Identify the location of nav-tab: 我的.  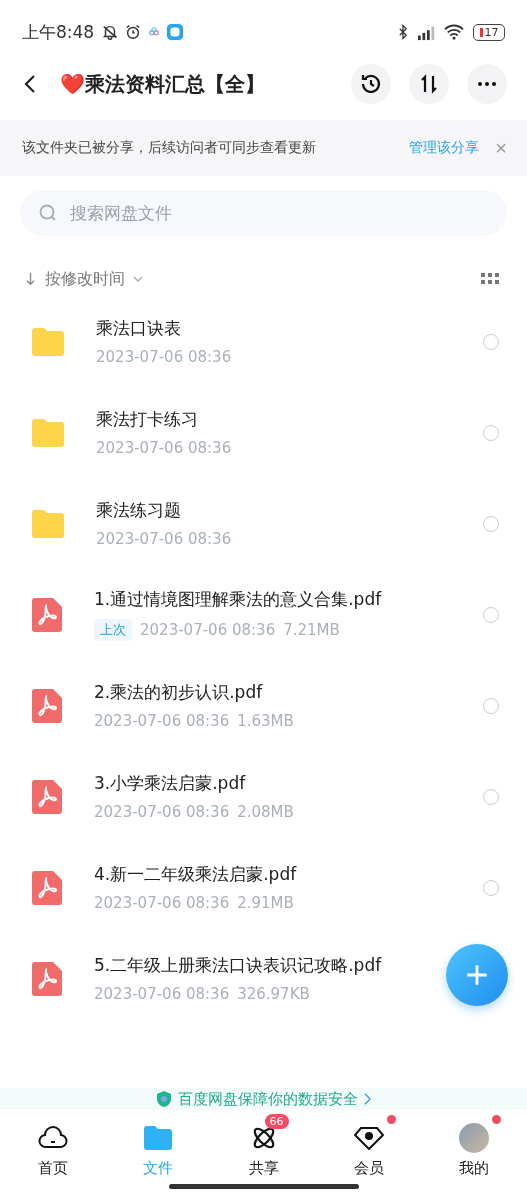
(474, 1146).